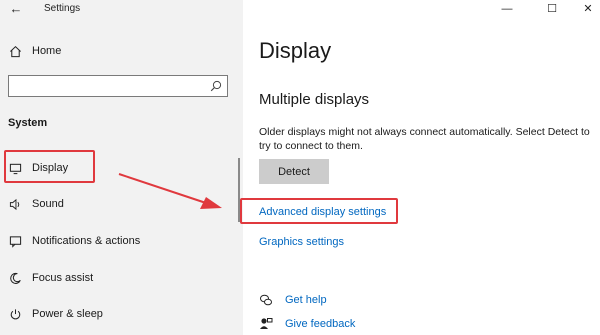 The image size is (600, 335). Describe the element at coordinates (211, 203) in the screenshot. I see `annotation-arrow-head` at that location.